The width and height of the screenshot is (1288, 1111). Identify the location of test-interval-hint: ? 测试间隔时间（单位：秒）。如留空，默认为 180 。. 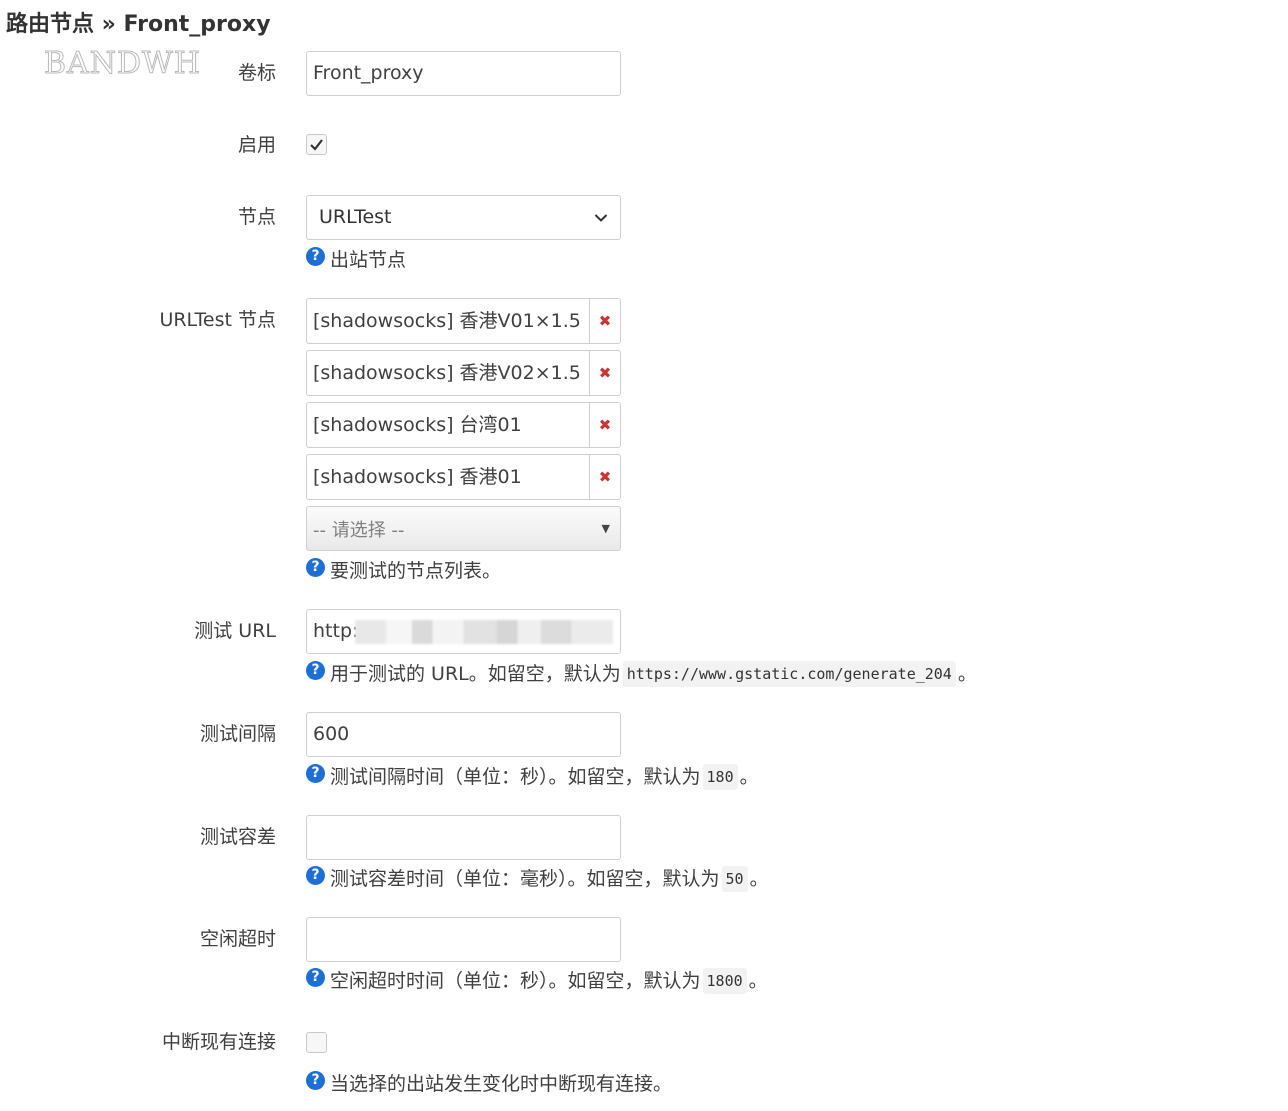
(532, 776).